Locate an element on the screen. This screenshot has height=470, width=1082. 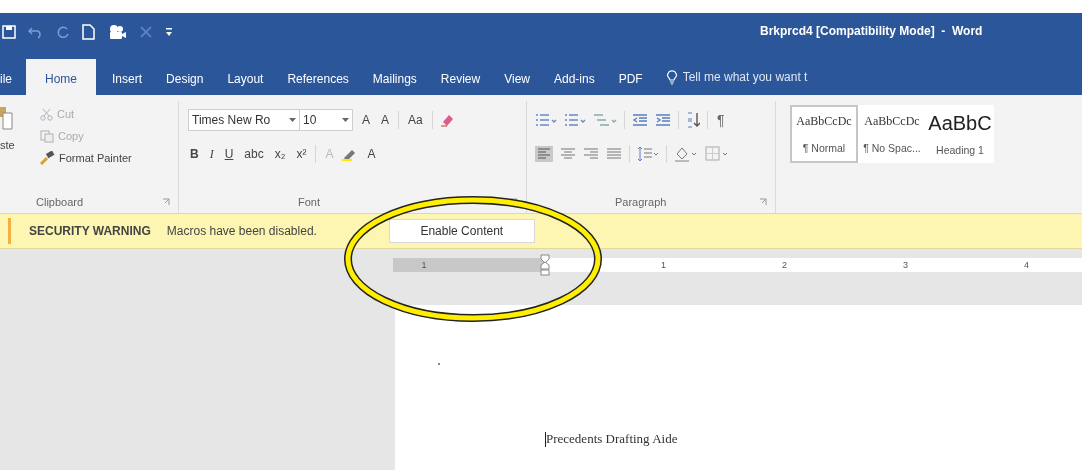
increase-indent-icon is located at coordinates (663, 120).